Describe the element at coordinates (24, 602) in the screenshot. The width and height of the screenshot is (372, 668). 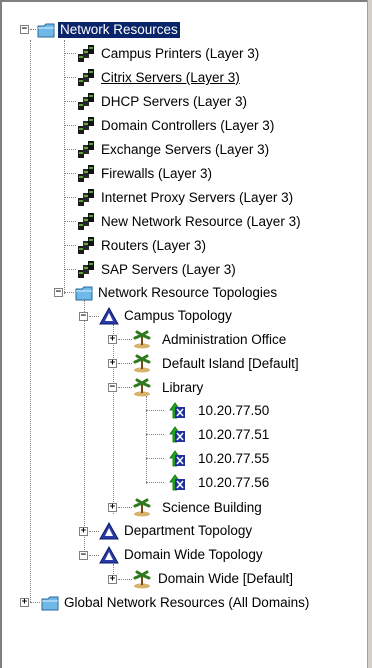
I see `global-resources-expander: +` at that location.